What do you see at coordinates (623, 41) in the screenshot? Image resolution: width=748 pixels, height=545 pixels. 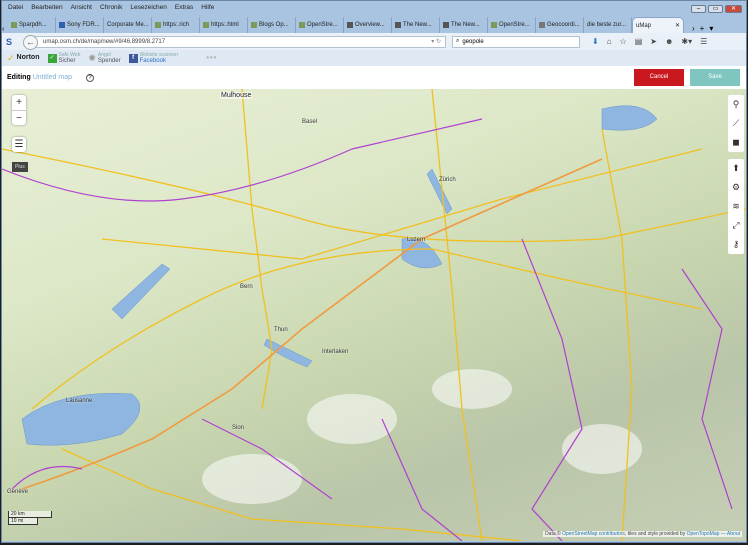 I see `bookmark-star-icon: ☆` at bounding box center [623, 41].